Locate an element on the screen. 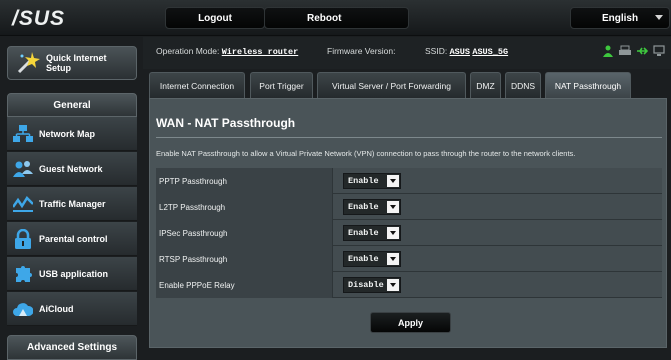 This screenshot has width=671, height=360. pppoe-relay-select: Disable is located at coordinates (372, 285).